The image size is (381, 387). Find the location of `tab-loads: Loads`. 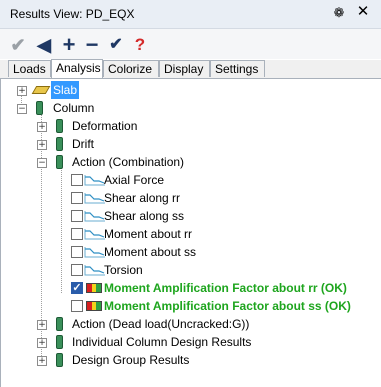

tab-loads: Loads is located at coordinates (29, 68).